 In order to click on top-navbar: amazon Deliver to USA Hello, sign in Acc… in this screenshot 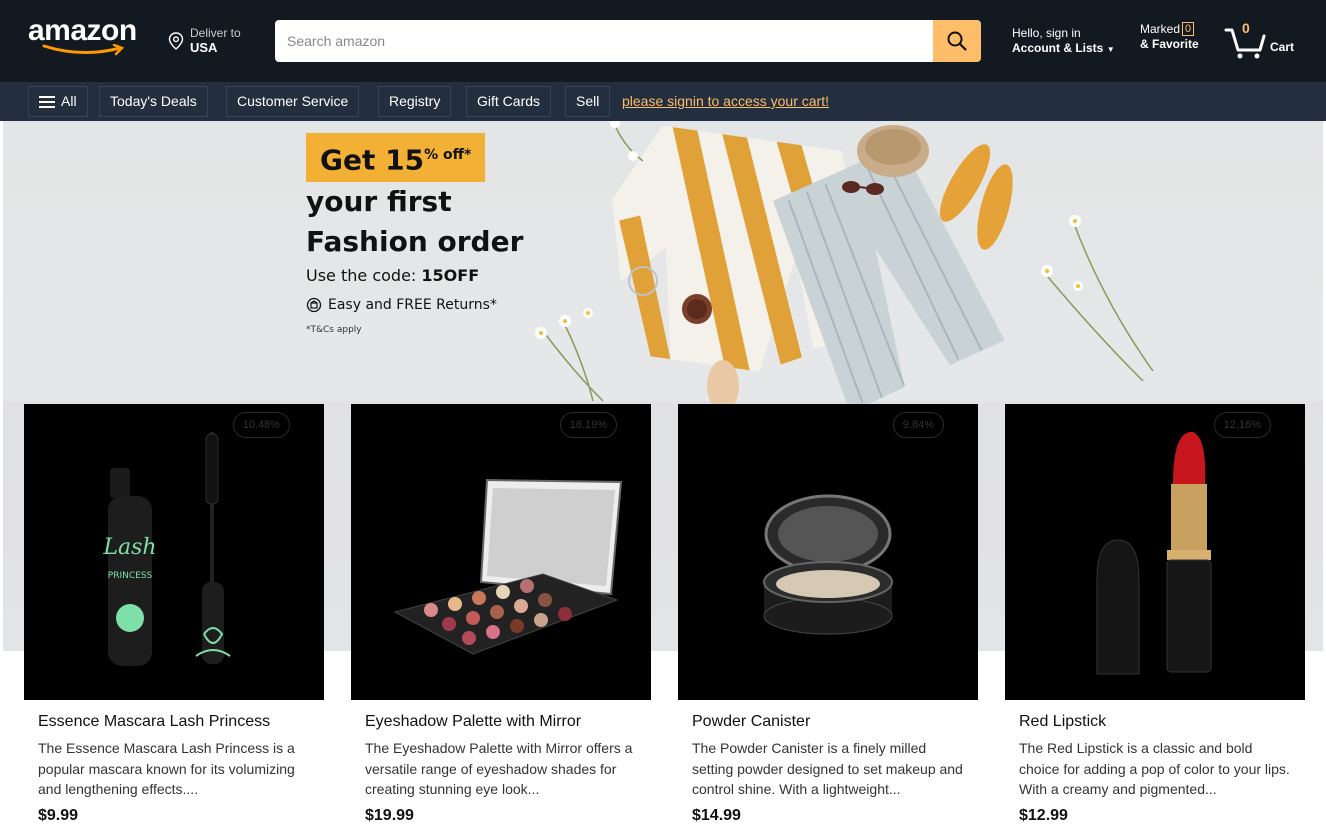, I will do `click(663, 41)`.